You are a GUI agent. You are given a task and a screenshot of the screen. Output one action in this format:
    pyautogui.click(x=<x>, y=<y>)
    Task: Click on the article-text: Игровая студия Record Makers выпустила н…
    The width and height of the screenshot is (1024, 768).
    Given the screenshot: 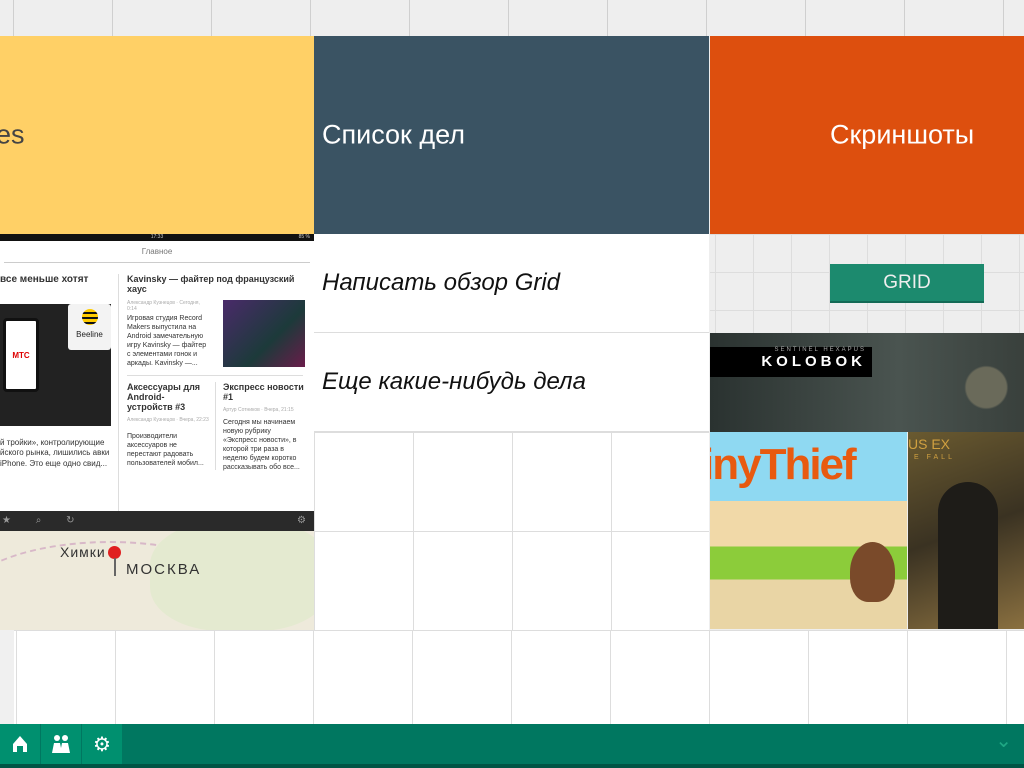 What is the action you would take?
    pyautogui.click(x=167, y=341)
    